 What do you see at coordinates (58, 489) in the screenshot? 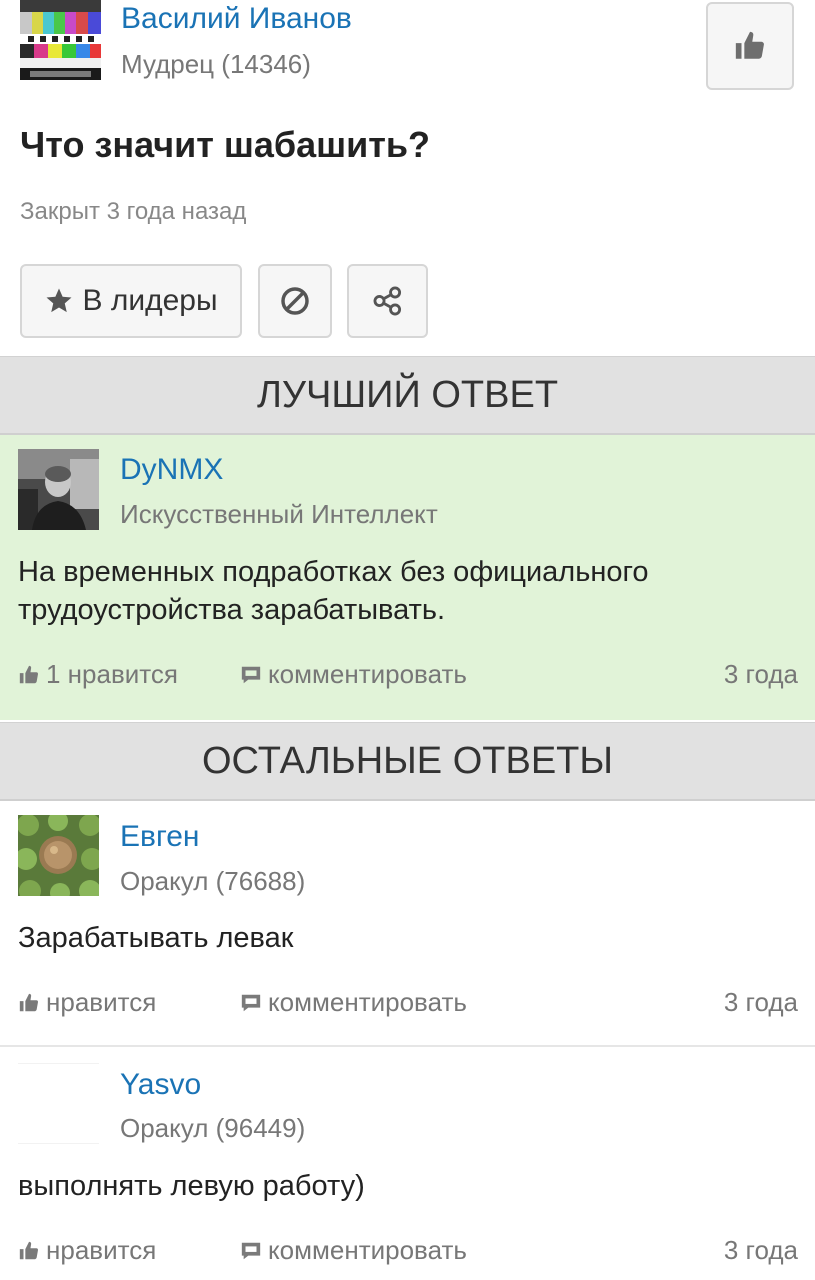
I see `best-answer-avatar` at bounding box center [58, 489].